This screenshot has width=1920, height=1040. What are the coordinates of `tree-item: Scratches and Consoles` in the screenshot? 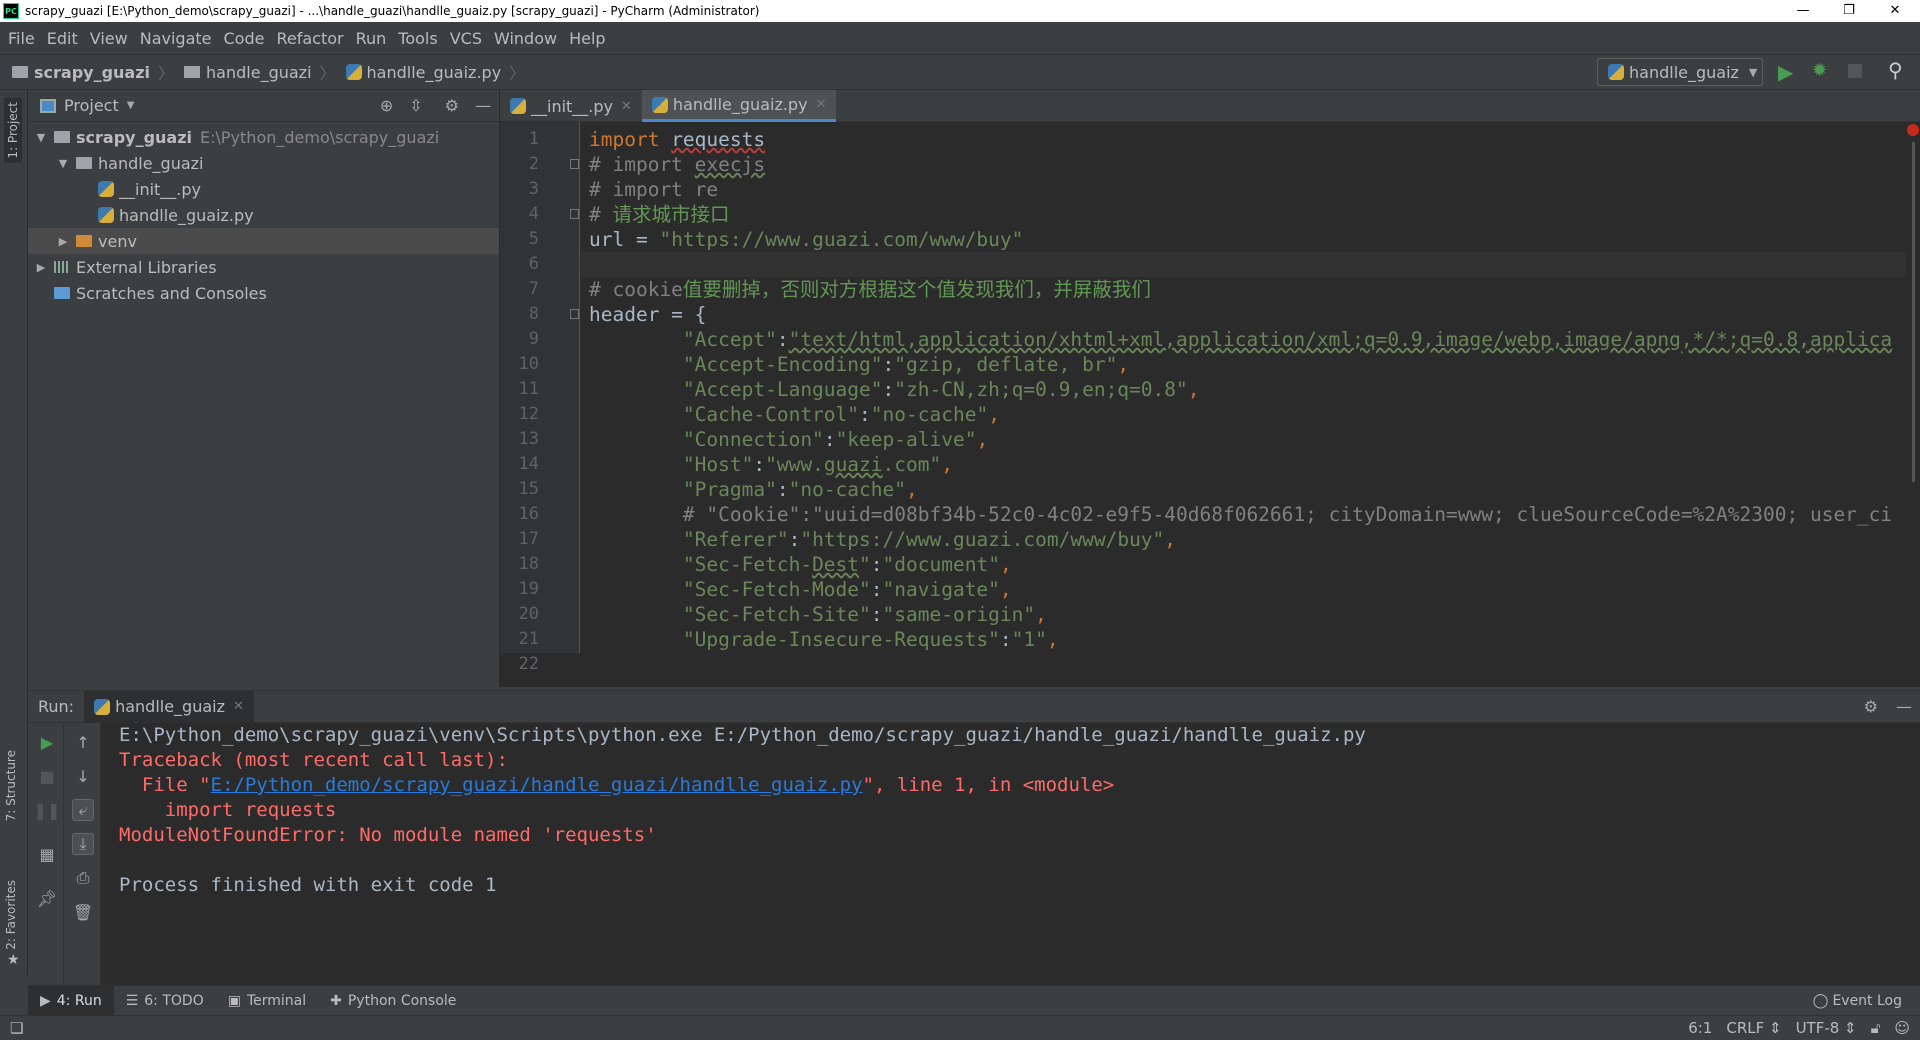 It's located at (263, 293).